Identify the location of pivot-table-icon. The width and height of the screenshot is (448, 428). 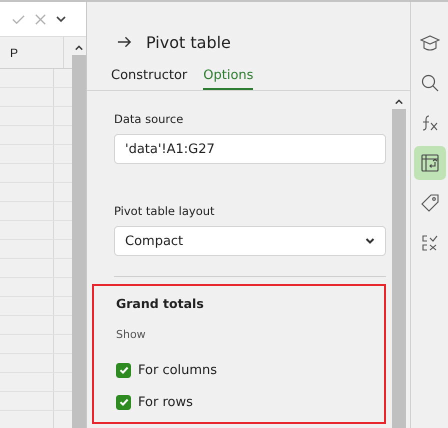
(430, 163).